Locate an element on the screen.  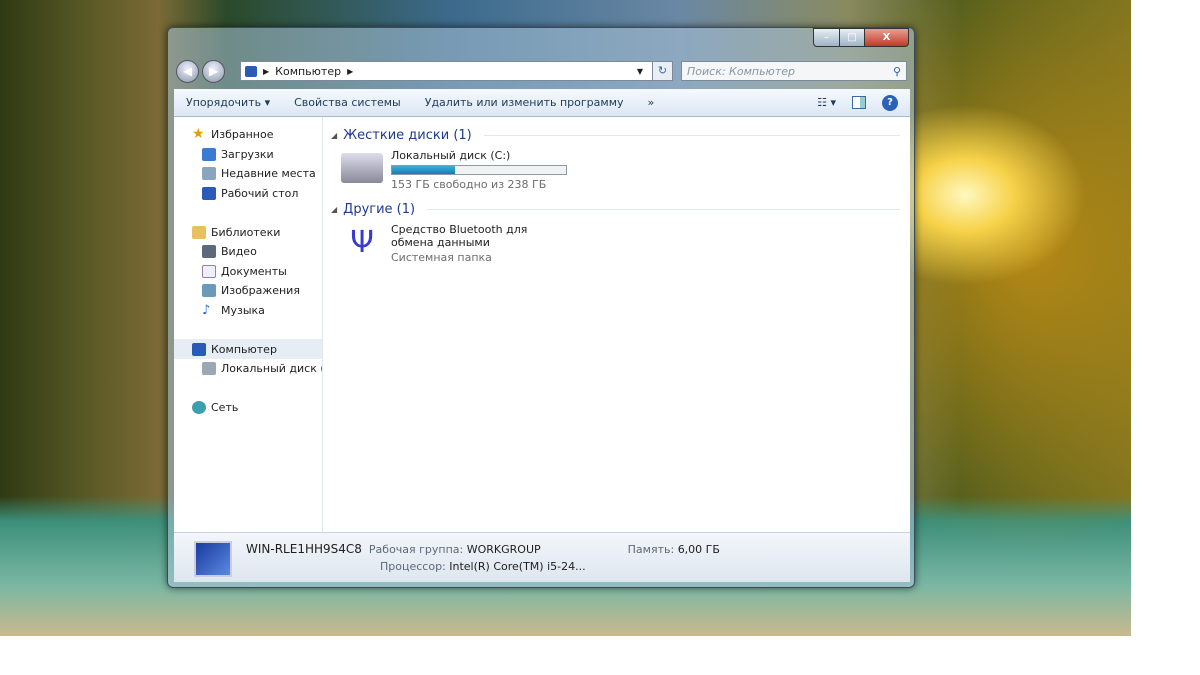
drive-free-space: 153 ГБ свободно из 238 ГБ is located at coordinates (469, 184).